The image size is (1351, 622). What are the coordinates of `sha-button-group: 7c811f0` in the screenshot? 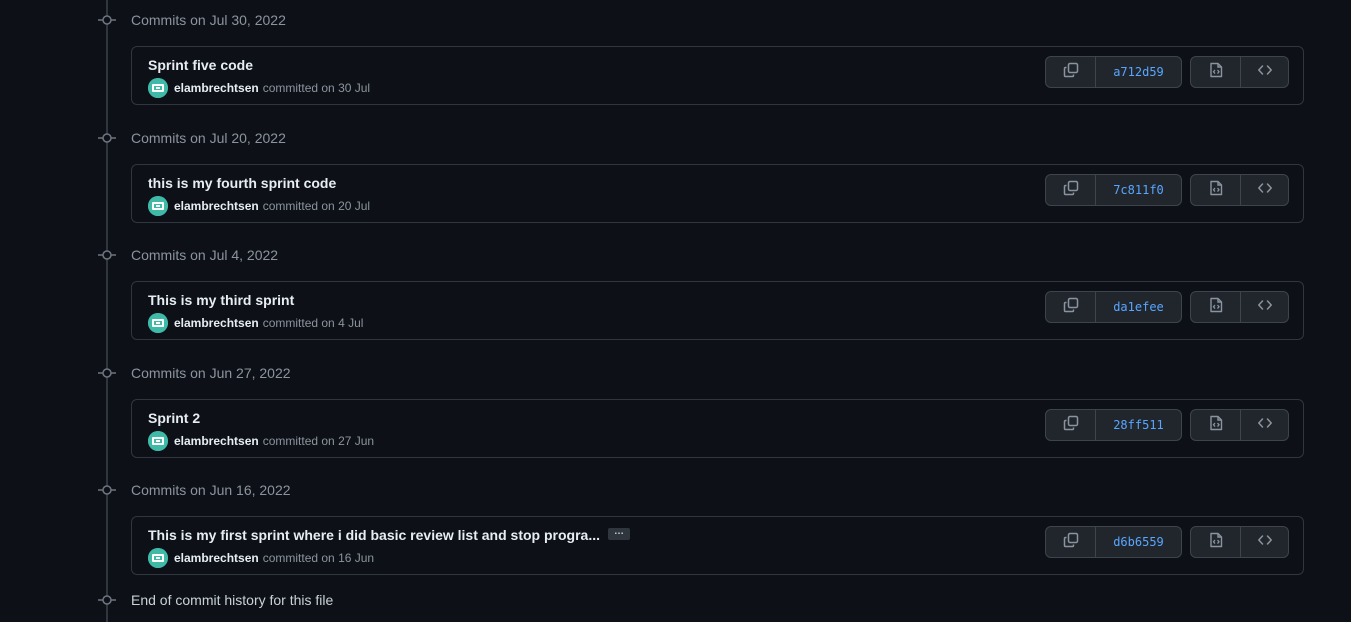 It's located at (1113, 190).